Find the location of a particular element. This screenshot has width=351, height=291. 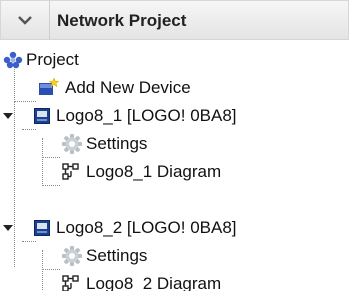

tree-item-label: Logo8_1 [LOGO! 0BA8] is located at coordinates (146, 115).